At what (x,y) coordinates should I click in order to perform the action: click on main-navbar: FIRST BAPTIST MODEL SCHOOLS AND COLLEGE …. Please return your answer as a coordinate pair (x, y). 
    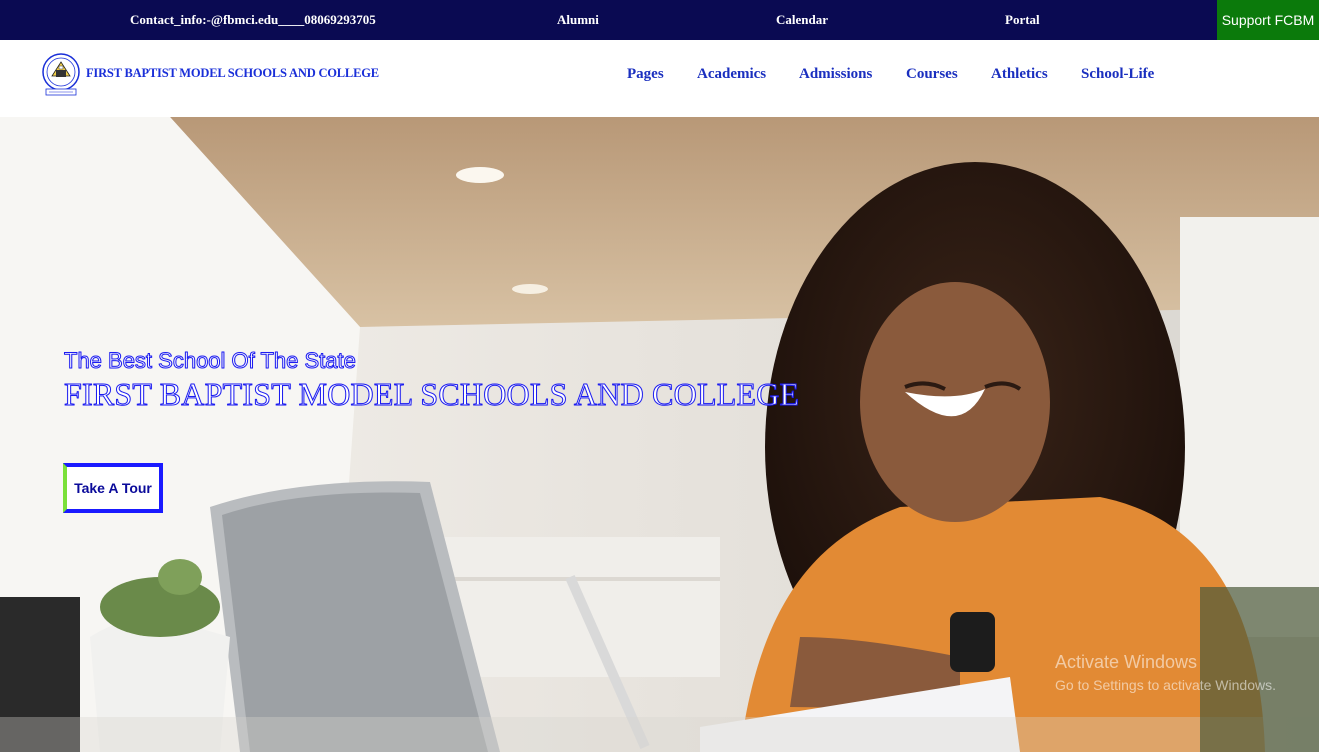
    Looking at the image, I should click on (659, 78).